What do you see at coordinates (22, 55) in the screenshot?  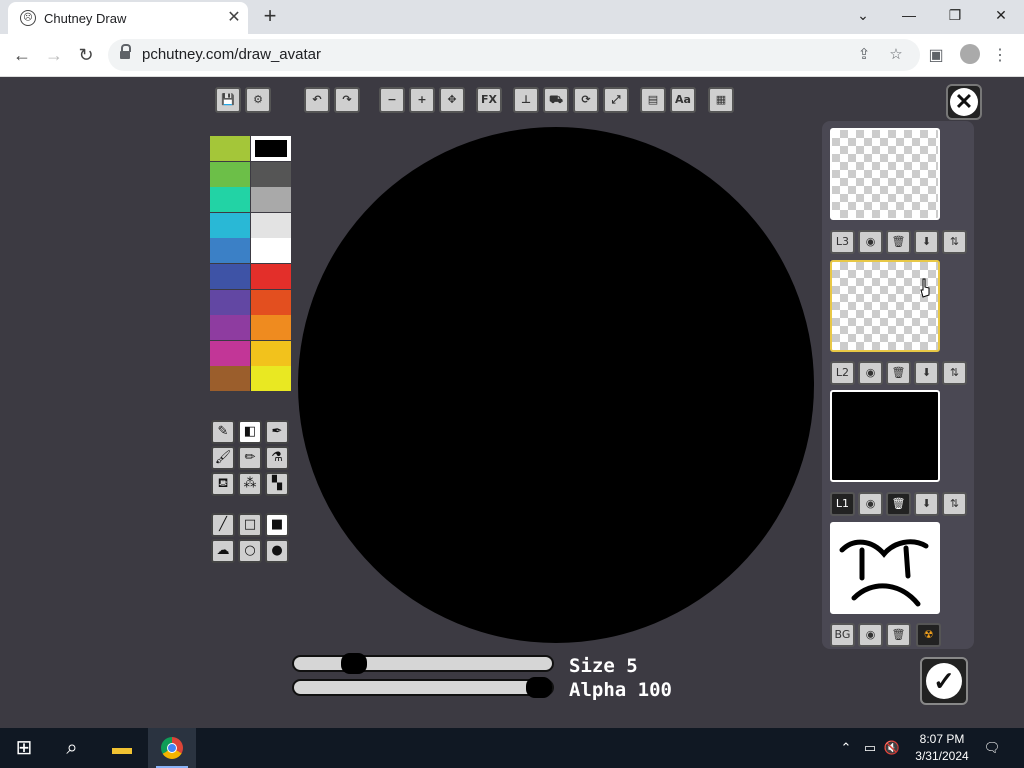 I see `back-arrow-icon: ←` at bounding box center [22, 55].